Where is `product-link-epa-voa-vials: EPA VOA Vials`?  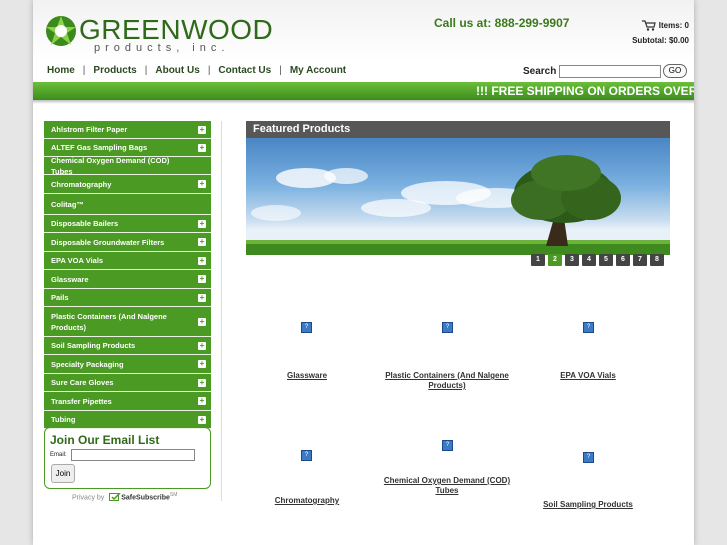
product-link-epa-voa-vials: EPA VOA Vials is located at coordinates (588, 376).